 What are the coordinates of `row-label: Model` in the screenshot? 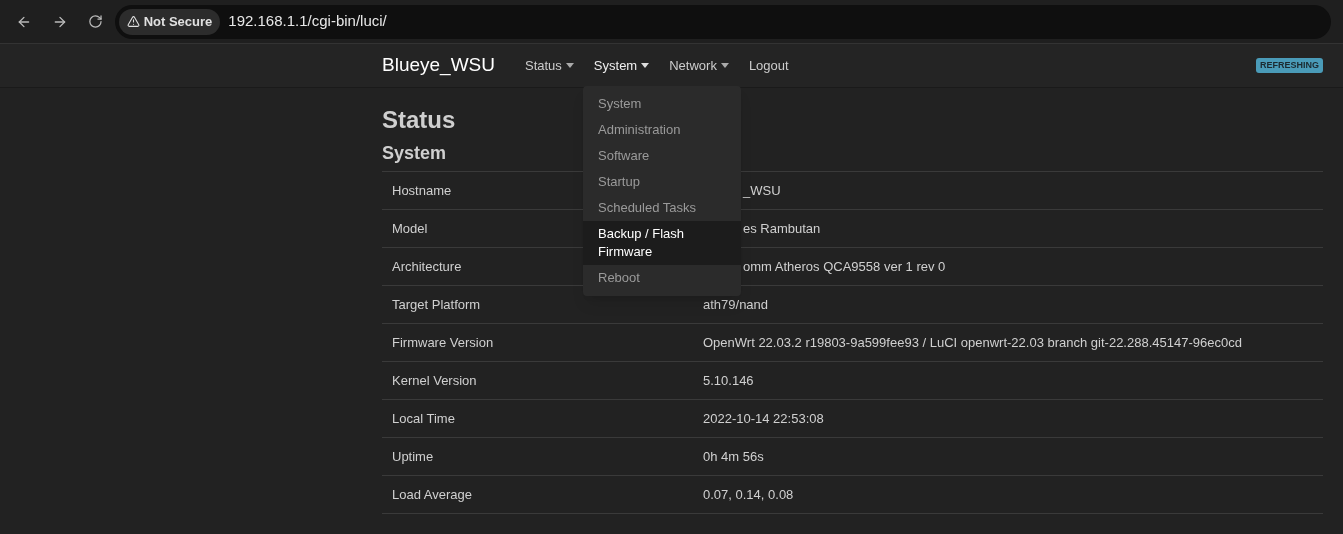 It's located at (410, 228).